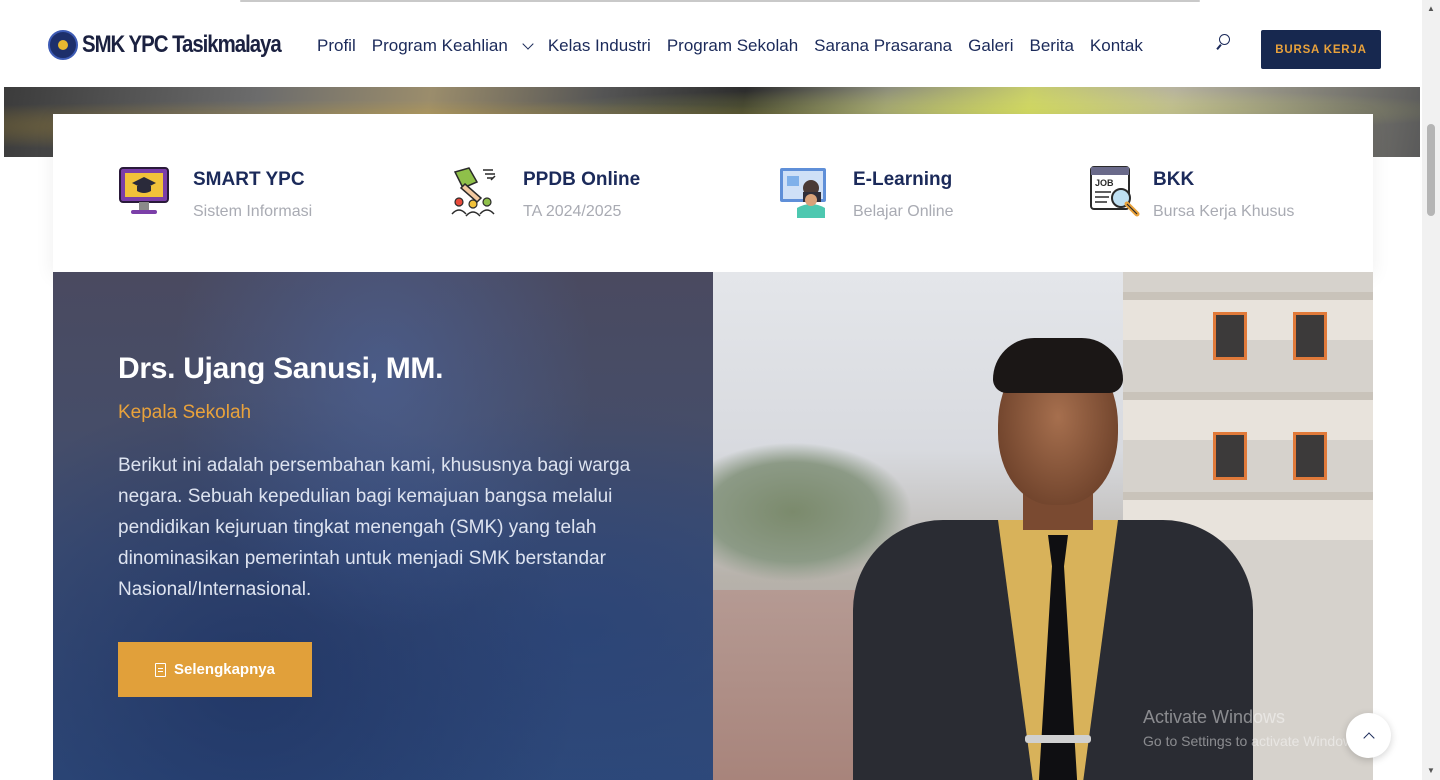 This screenshot has width=1440, height=780. I want to click on nav-label: Program Sekolah, so click(732, 45).